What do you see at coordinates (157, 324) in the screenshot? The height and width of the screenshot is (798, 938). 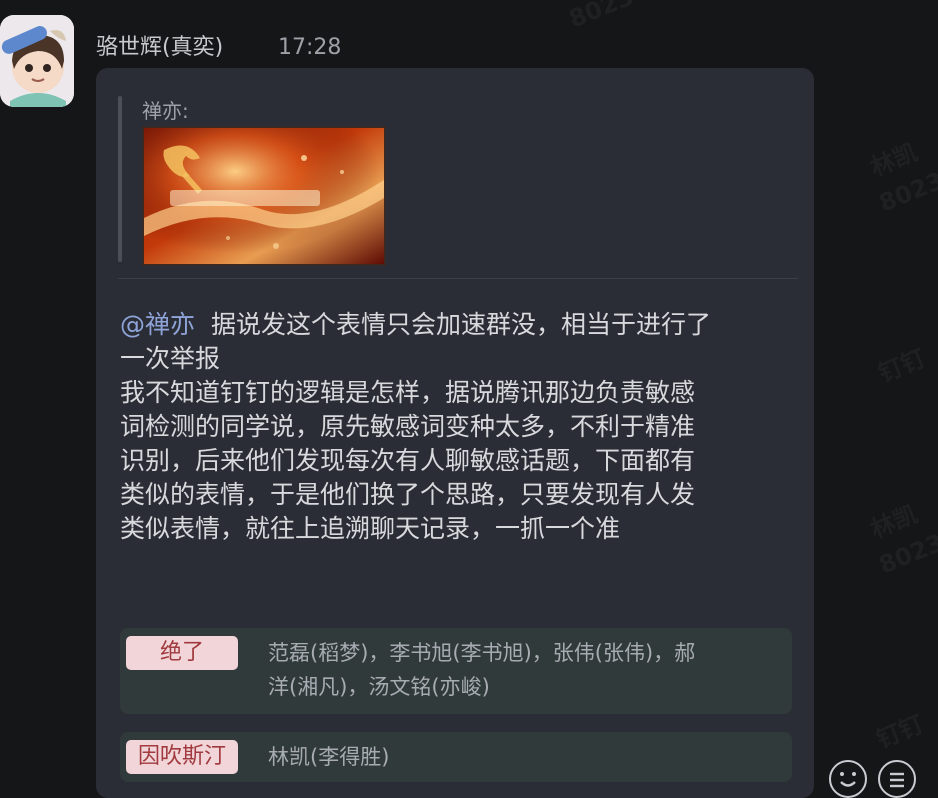 I see `mention-link: @禅亦` at bounding box center [157, 324].